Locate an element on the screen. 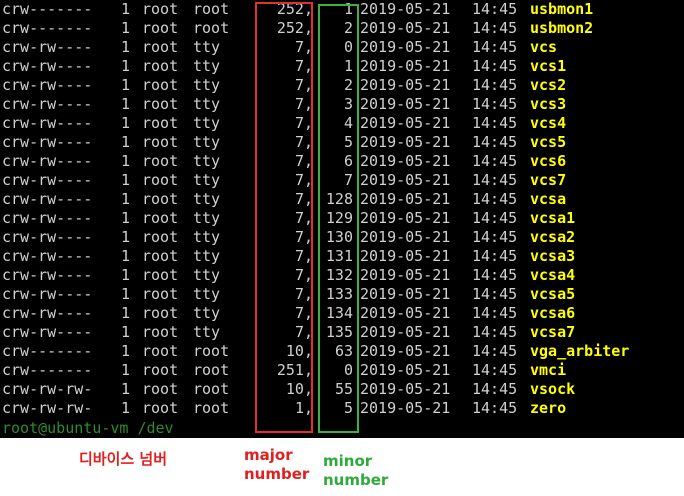  device-filename: vcs6 is located at coordinates (548, 161).